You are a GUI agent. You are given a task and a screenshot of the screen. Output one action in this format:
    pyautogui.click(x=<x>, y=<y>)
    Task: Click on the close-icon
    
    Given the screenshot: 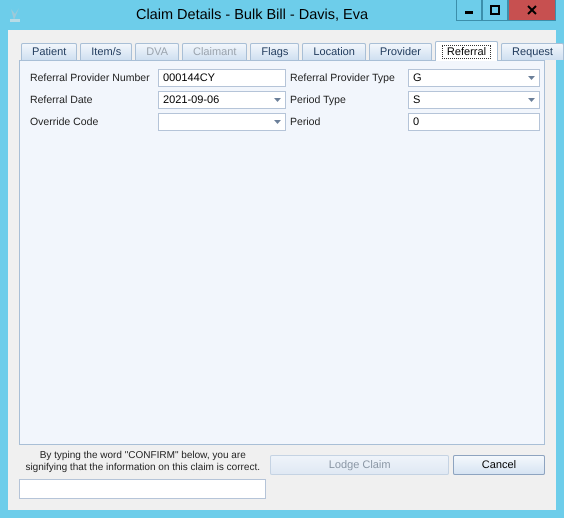 What is the action you would take?
    pyautogui.click(x=532, y=10)
    